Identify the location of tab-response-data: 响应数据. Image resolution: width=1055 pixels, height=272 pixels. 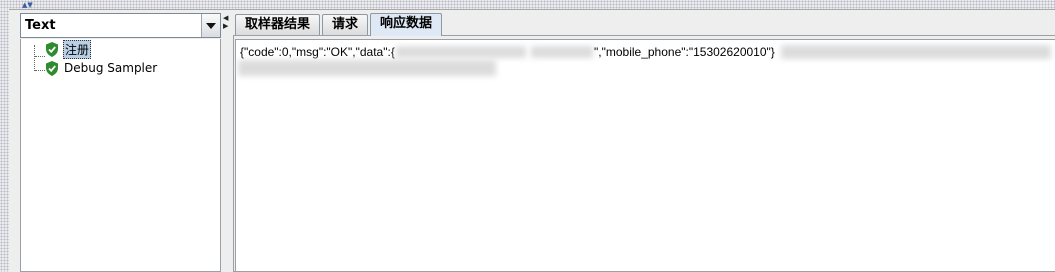
(406, 24).